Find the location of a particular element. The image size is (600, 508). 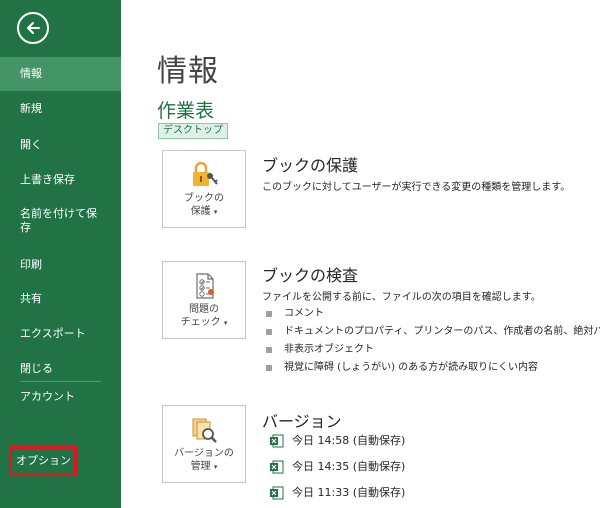

nav-item-close: 閉じる is located at coordinates (60, 369).